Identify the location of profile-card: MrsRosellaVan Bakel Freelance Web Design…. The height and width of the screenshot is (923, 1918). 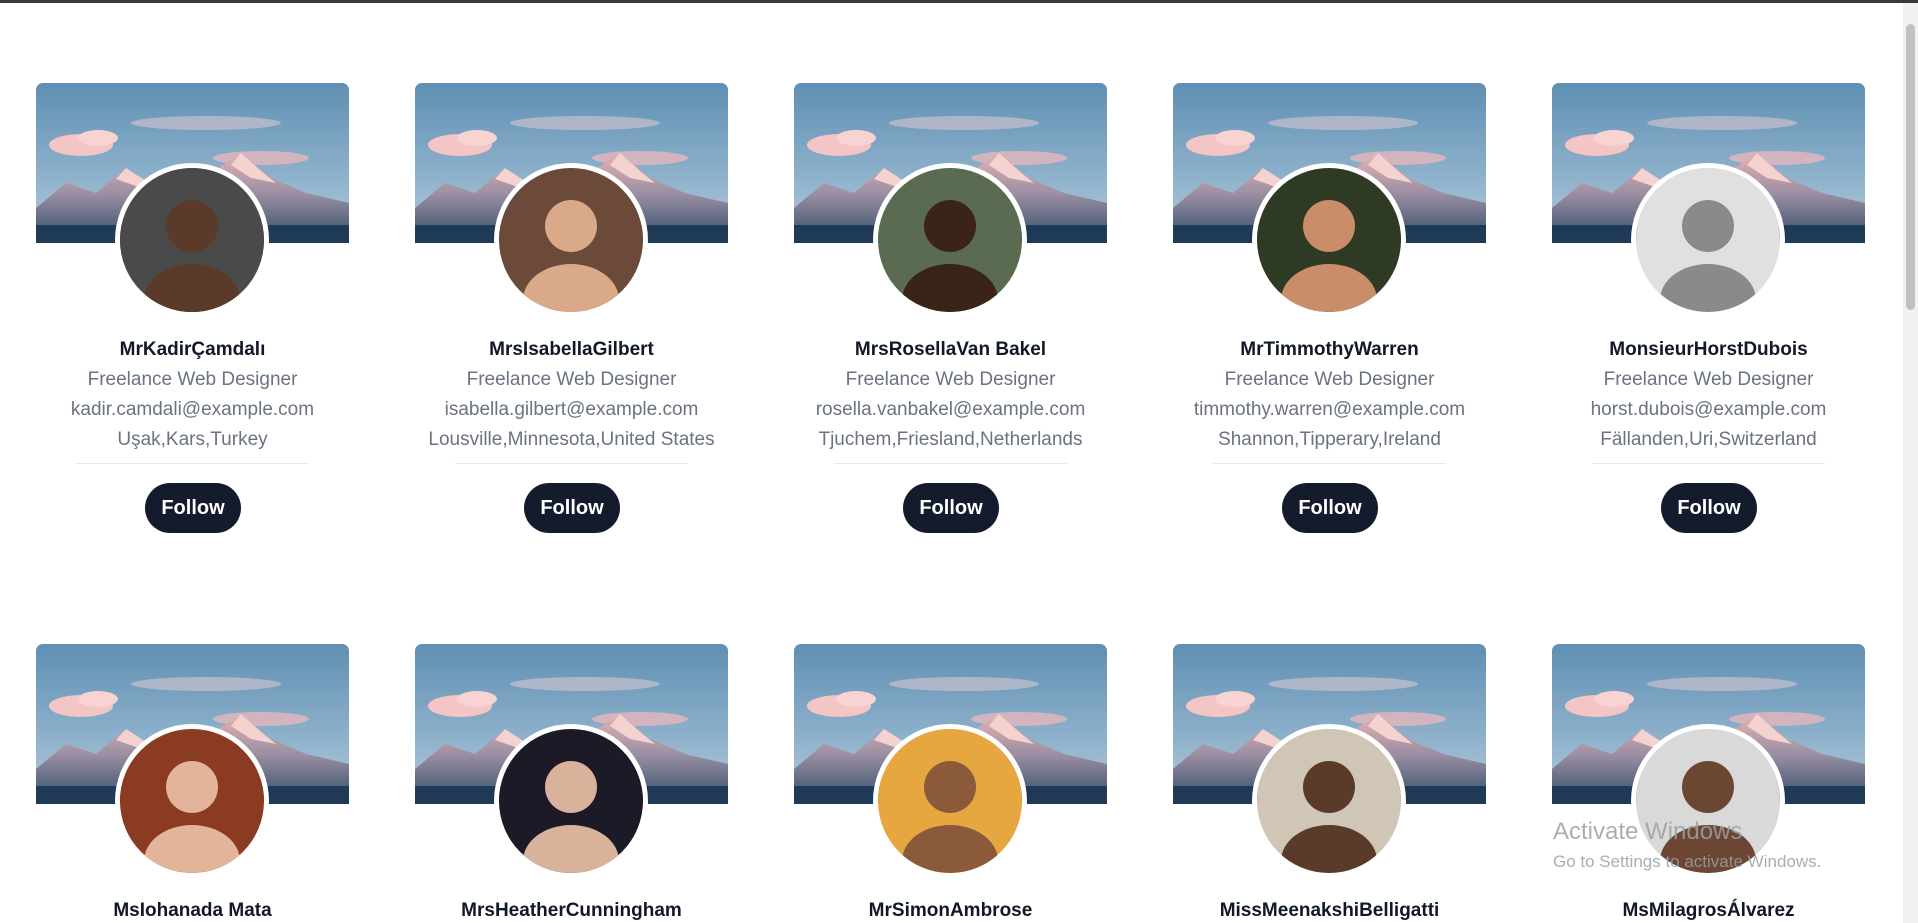
(950, 343).